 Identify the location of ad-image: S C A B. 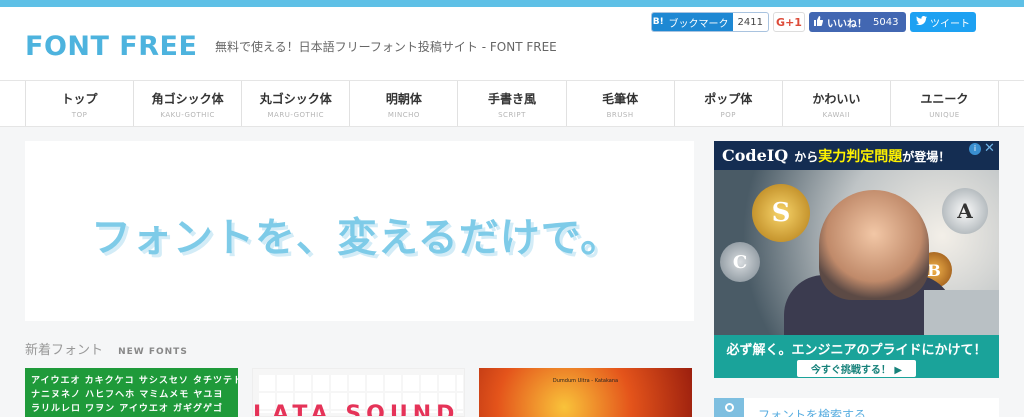
(856, 252).